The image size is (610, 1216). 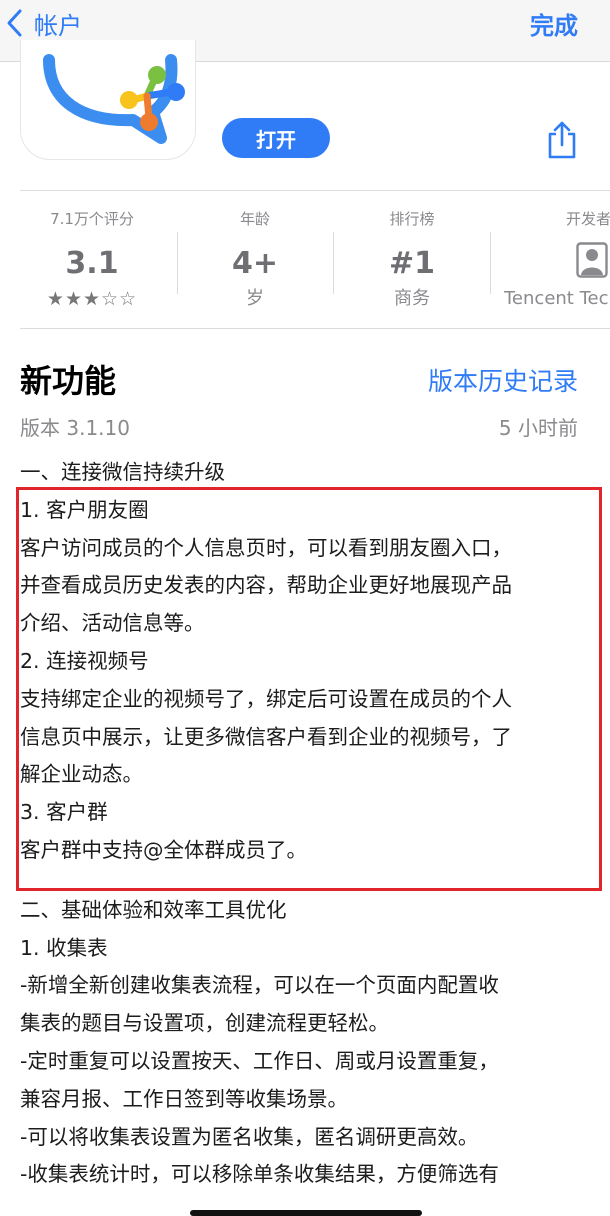 I want to click on chart-info: 排行榜 #1 商务, so click(x=412, y=263).